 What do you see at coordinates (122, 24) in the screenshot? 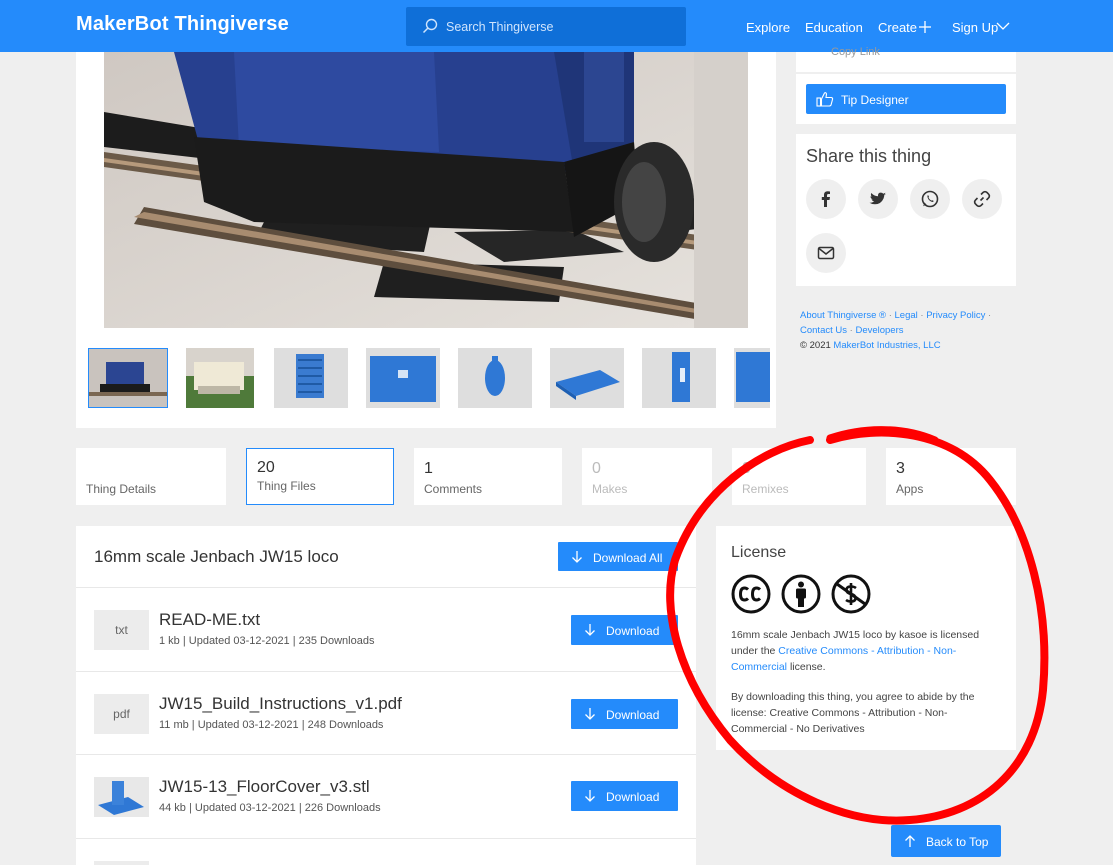
I see `logo-makerbot: MakerBot` at bounding box center [122, 24].